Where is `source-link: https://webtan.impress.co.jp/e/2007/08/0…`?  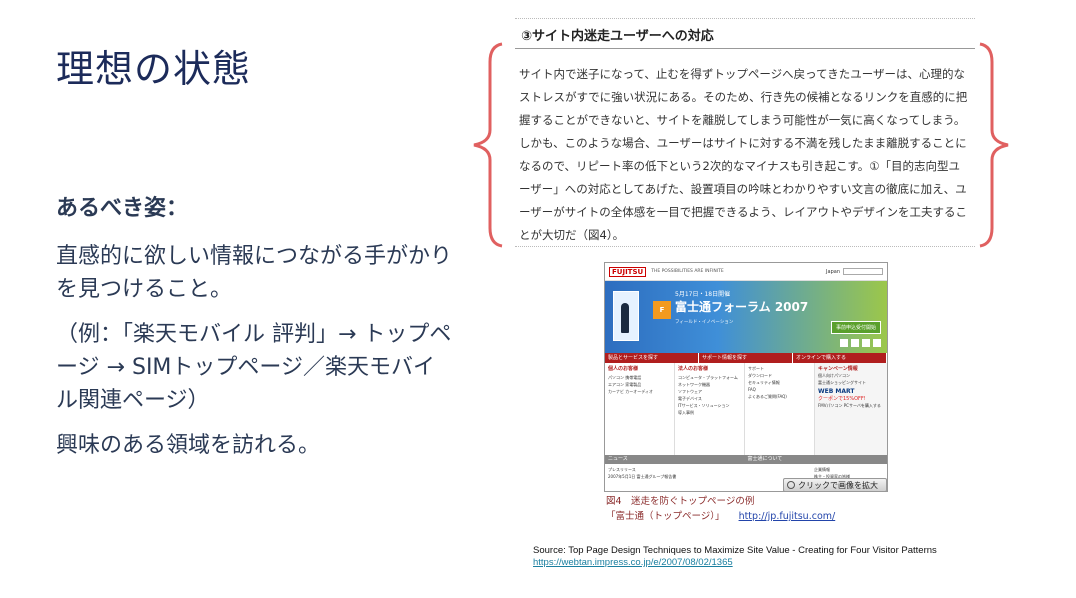
source-link: https://webtan.impress.co.jp/e/2007/08/0… is located at coordinates (735, 563).